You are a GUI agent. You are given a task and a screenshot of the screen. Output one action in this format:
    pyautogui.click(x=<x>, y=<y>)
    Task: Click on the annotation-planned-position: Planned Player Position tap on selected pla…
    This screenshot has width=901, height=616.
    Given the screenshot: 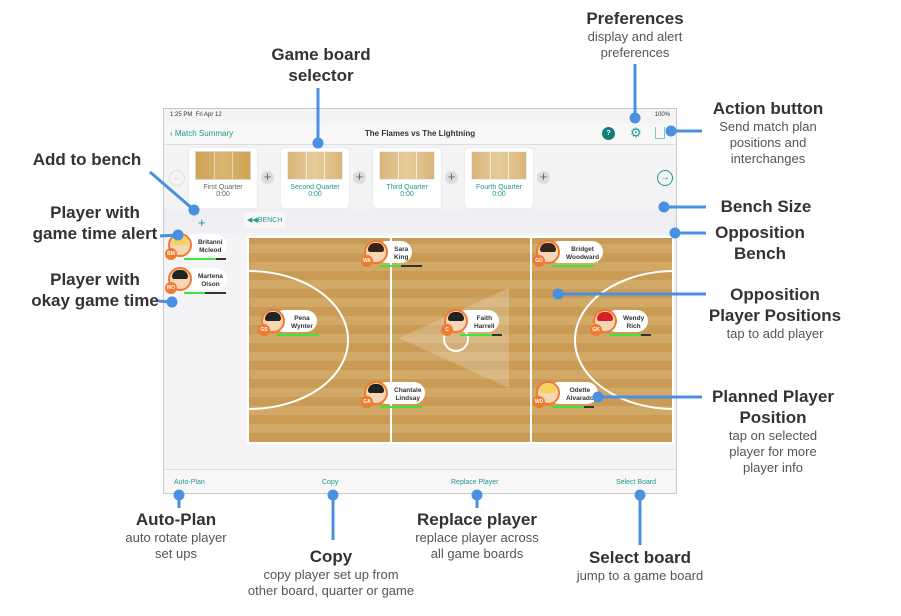 What is the action you would take?
    pyautogui.click(x=773, y=431)
    